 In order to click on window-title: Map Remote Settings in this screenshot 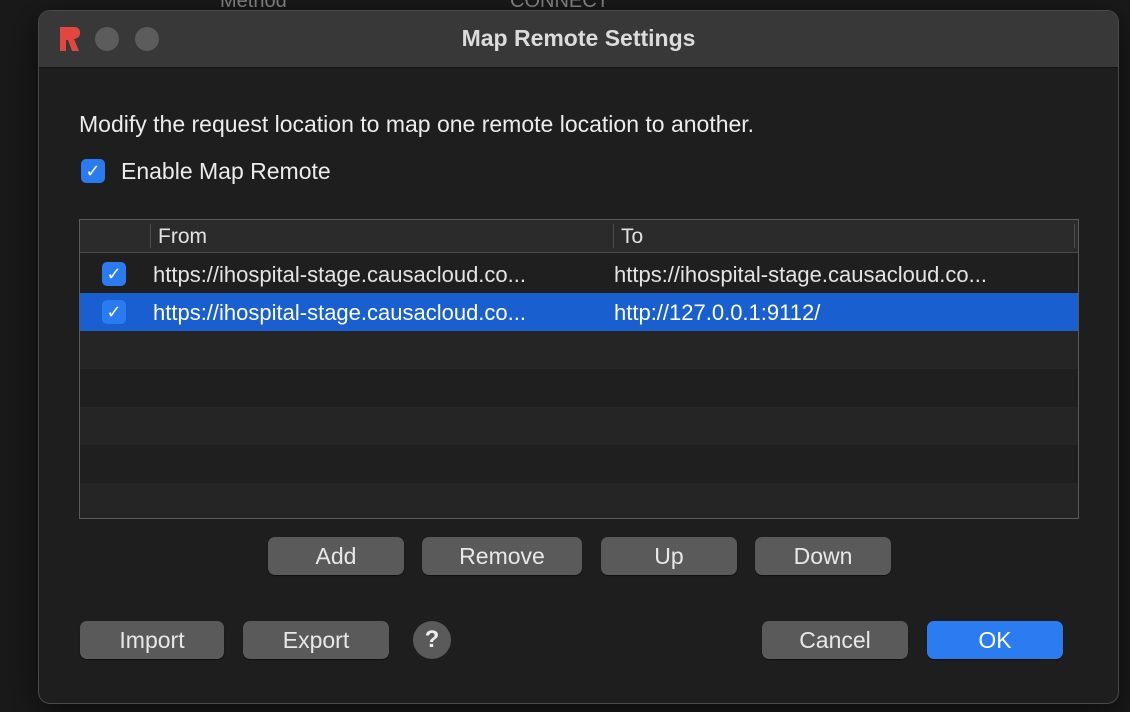, I will do `click(578, 38)`.